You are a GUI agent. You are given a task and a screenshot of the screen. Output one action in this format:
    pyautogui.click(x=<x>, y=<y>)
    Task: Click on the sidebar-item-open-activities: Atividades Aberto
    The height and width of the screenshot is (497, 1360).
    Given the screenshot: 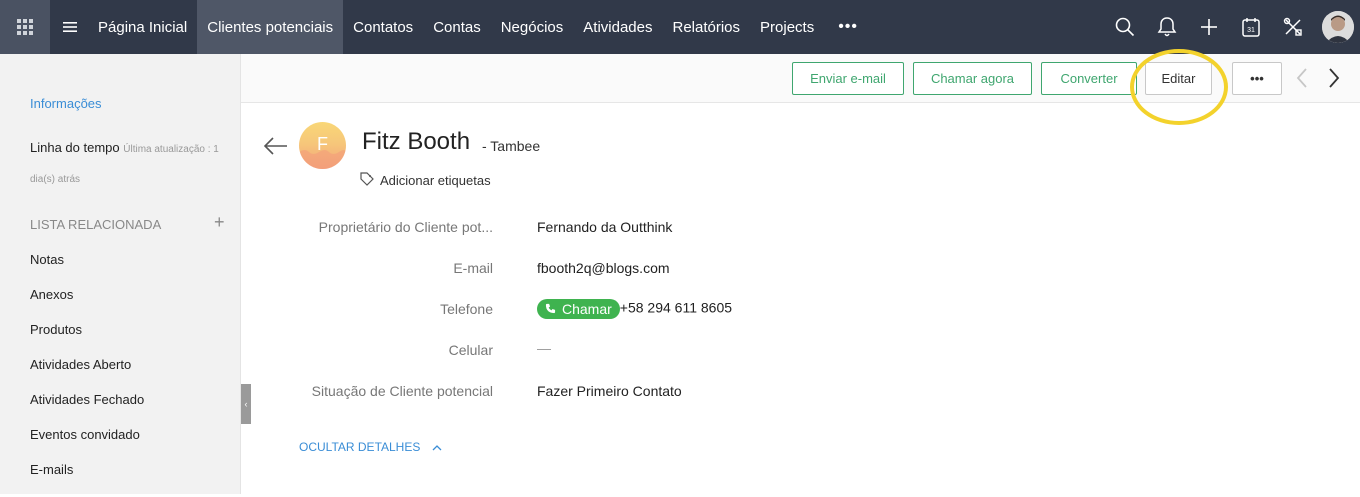 What is the action you would take?
    pyautogui.click(x=87, y=374)
    